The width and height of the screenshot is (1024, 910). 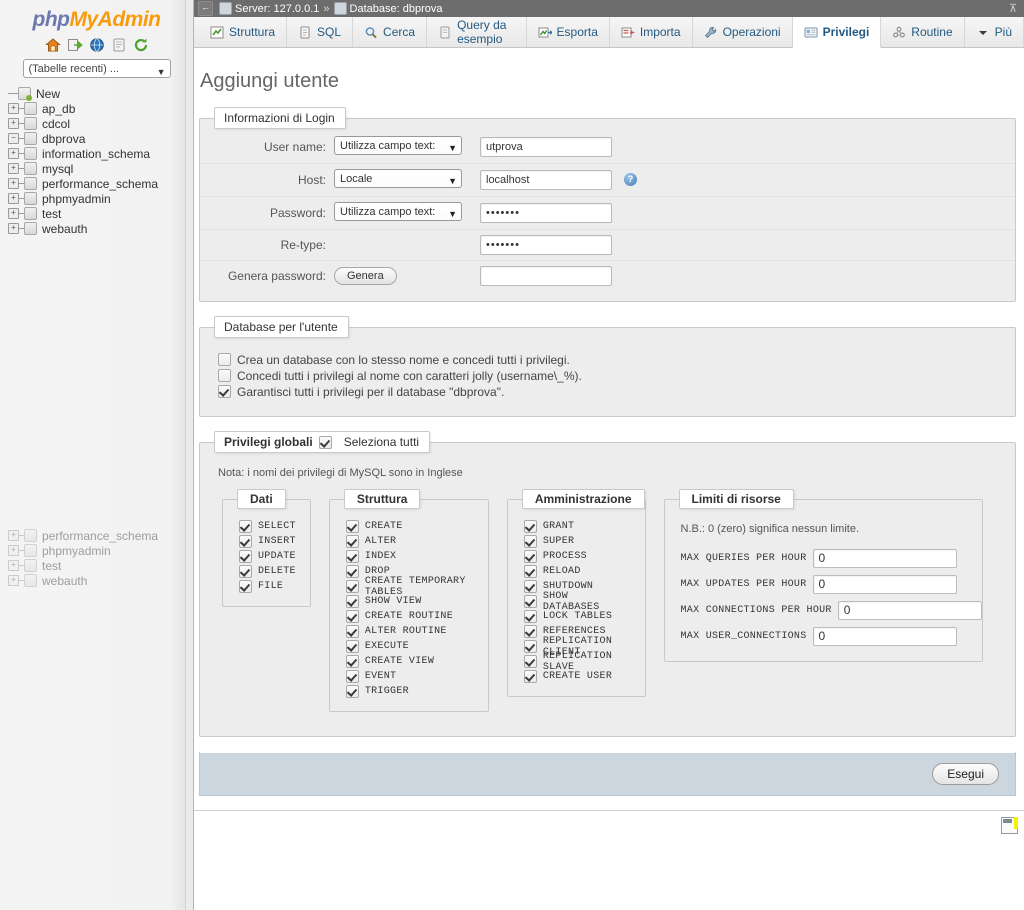 I want to click on recent-tables-select: (Tabelle recenti) ... ▼, so click(x=96, y=68).